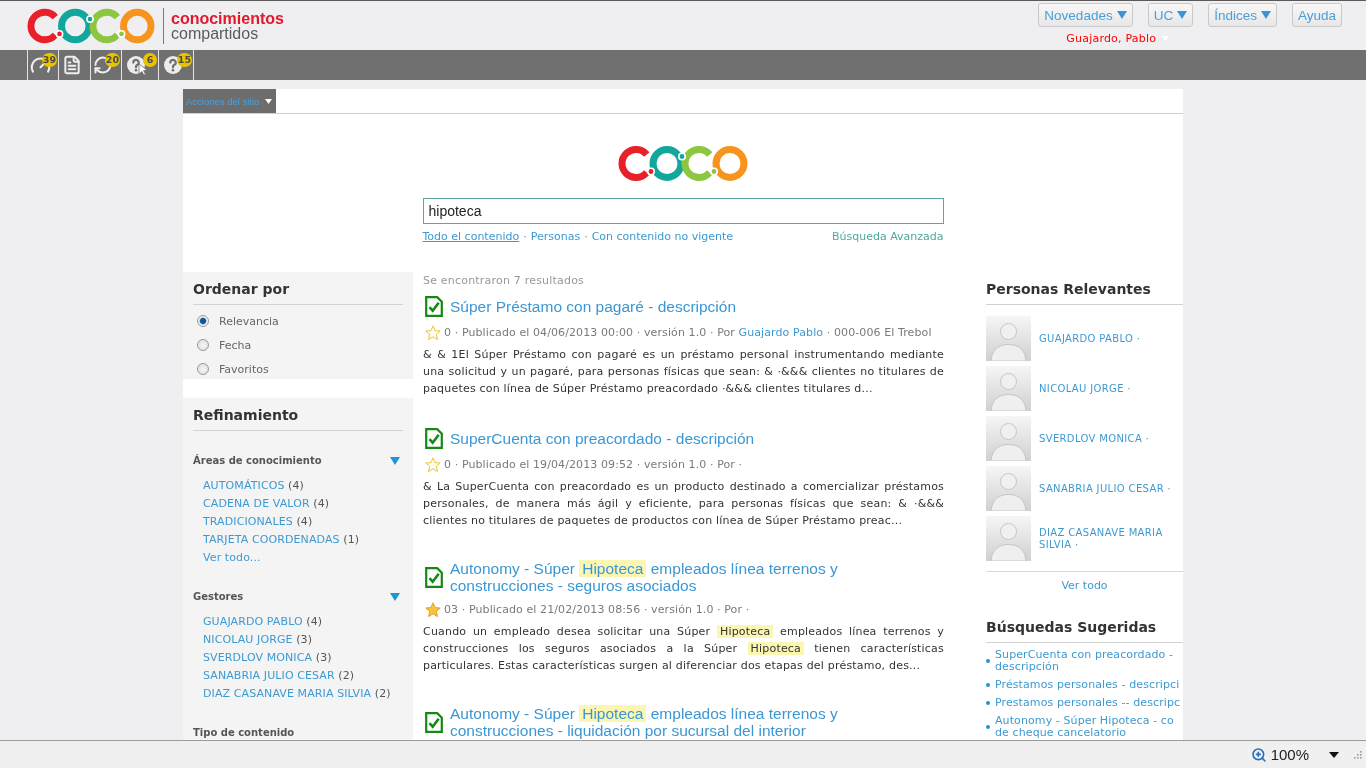 The image size is (1366, 768). I want to click on scope-link: Personas, so click(555, 236).